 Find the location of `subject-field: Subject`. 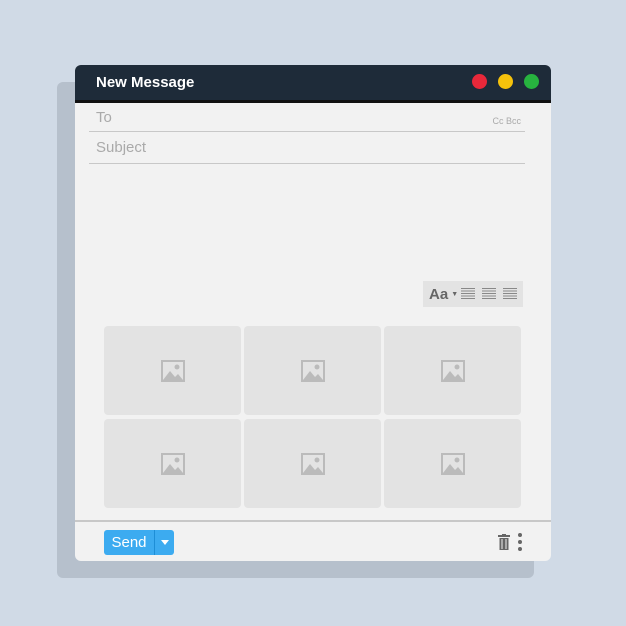

subject-field: Subject is located at coordinates (307, 148).